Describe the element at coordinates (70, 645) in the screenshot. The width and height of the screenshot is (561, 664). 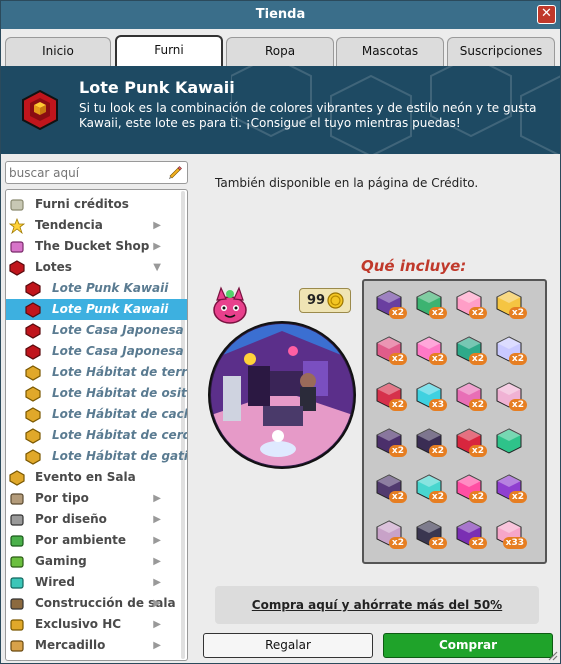
I see `category-label: Mercadillo` at that location.